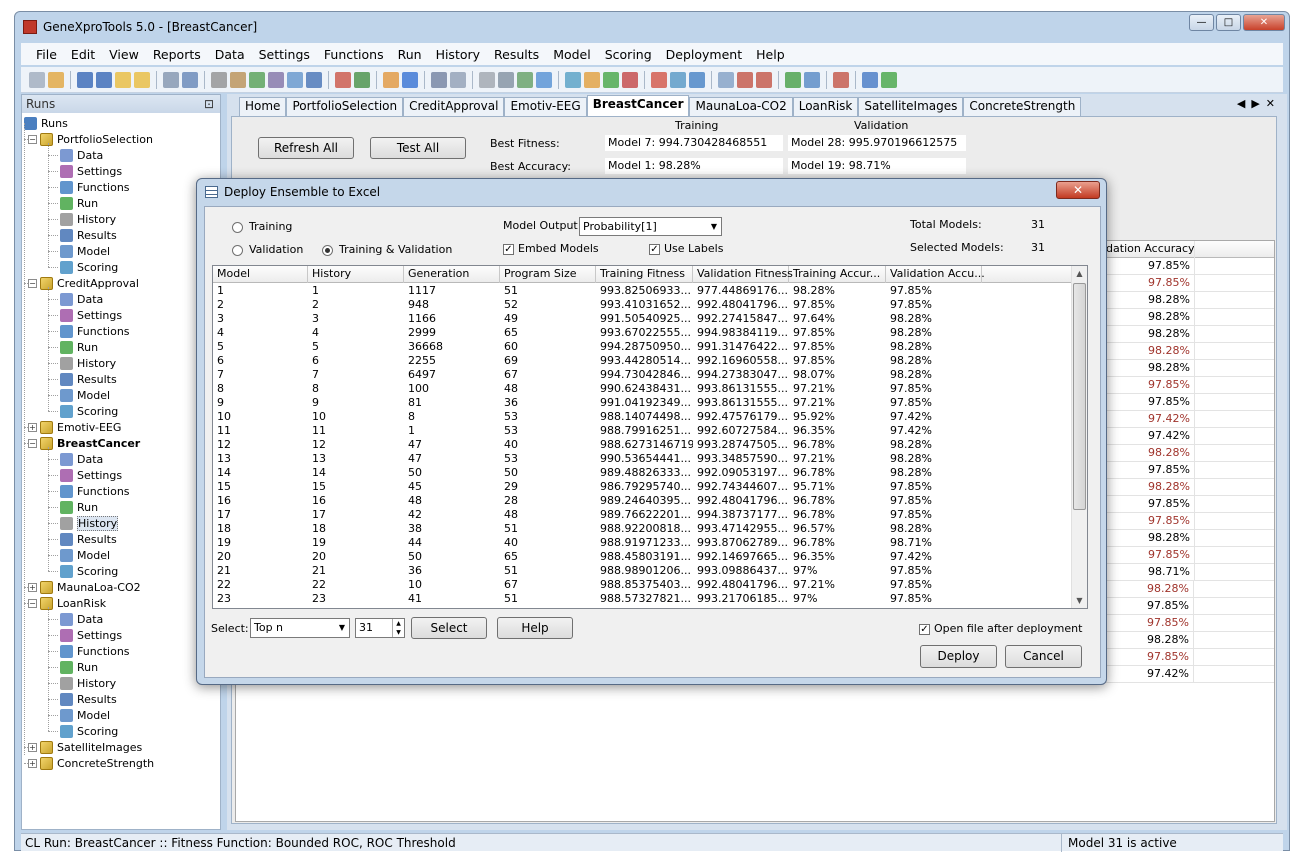 The image size is (1305, 865). I want to click on tree-item-portfolioselection-history: History, so click(88, 219).